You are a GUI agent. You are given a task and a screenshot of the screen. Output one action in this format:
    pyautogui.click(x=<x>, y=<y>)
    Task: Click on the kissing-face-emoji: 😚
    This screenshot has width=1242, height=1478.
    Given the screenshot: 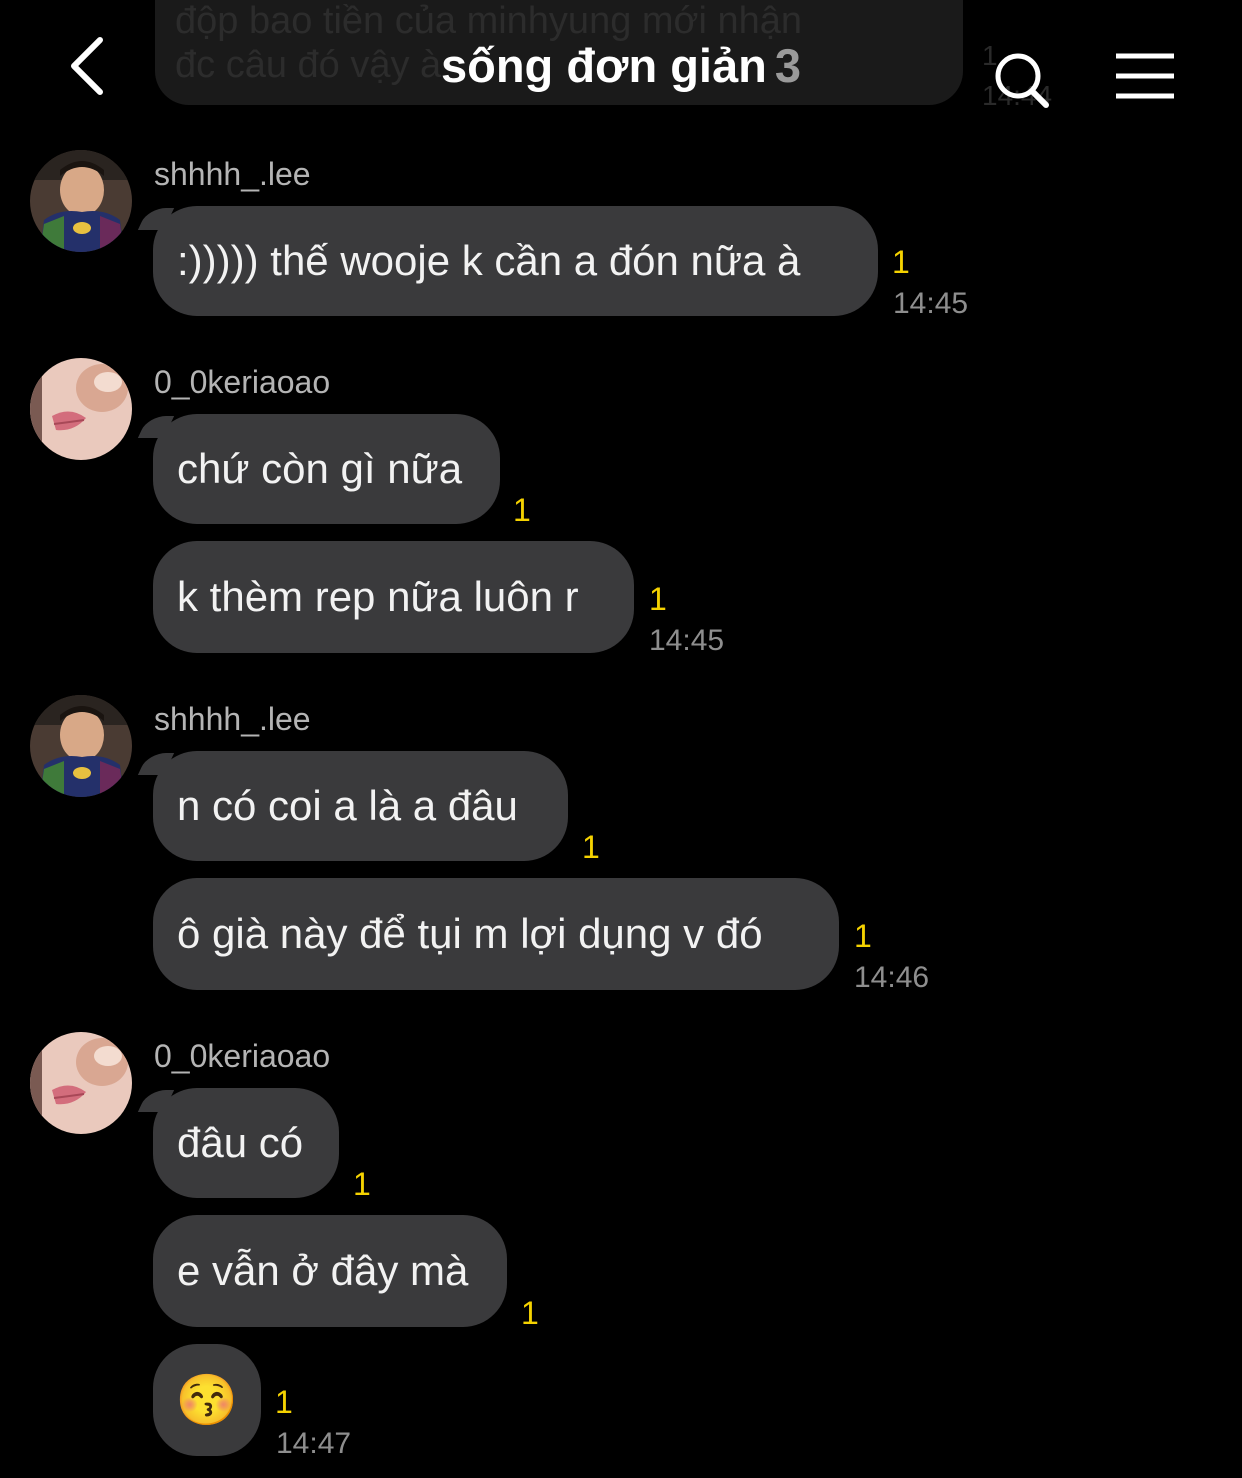 What is the action you would take?
    pyautogui.click(x=207, y=1399)
    